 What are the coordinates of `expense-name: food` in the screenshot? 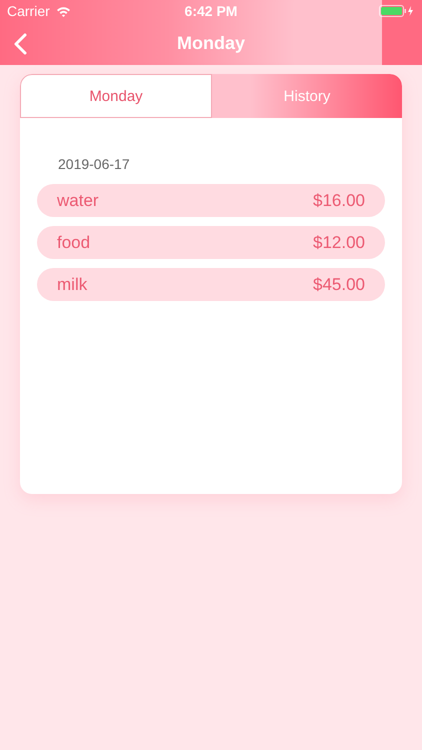 It's located at (73, 242).